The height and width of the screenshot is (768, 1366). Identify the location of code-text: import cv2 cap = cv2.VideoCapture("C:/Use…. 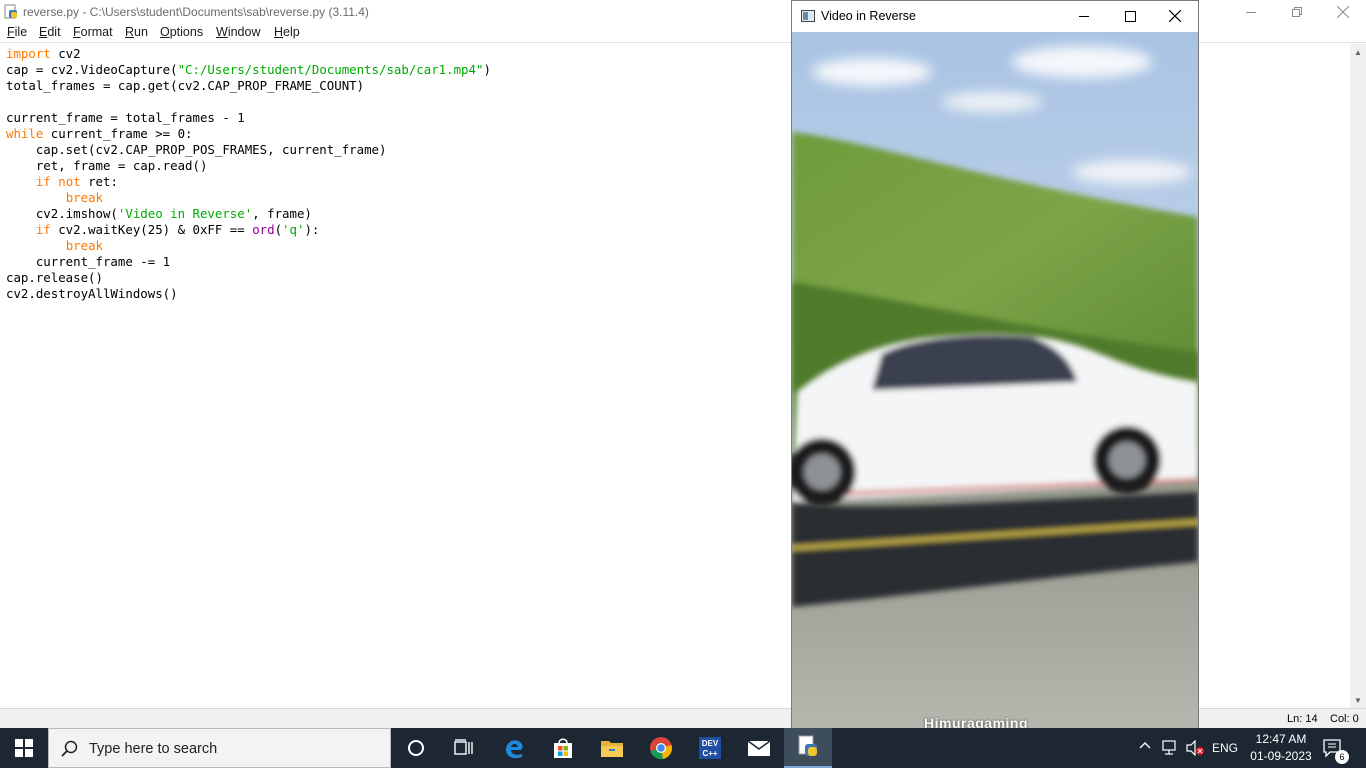
(248, 174).